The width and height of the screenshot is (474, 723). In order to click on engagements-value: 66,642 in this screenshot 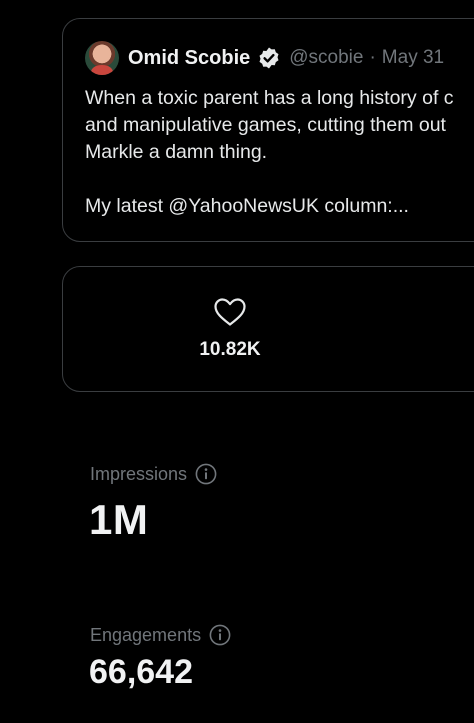, I will do `click(141, 672)`.